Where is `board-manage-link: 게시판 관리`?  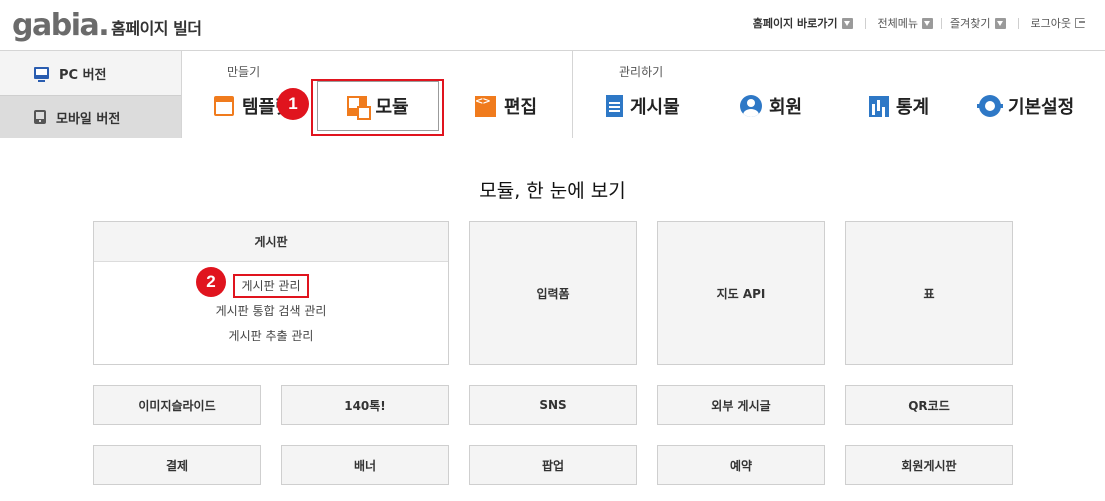 board-manage-link: 게시판 관리 is located at coordinates (271, 286).